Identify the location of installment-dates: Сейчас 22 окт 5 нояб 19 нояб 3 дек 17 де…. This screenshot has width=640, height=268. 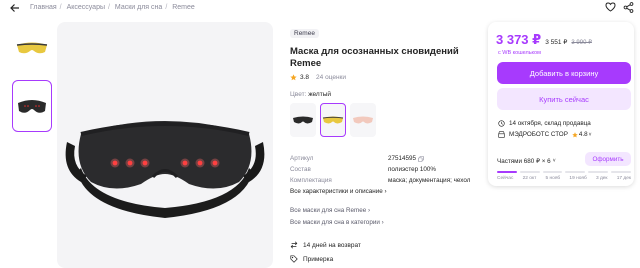
(564, 178).